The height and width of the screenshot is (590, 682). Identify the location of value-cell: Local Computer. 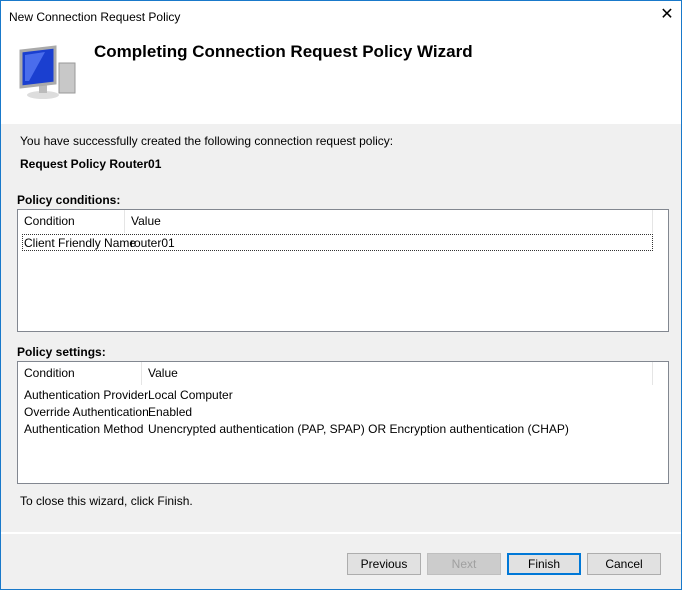
(190, 395).